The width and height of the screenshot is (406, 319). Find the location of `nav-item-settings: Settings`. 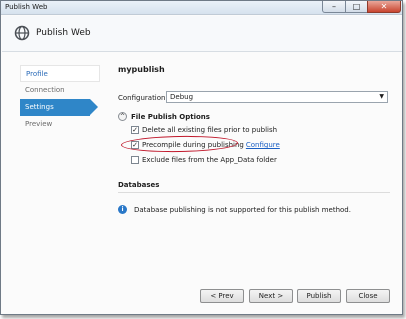

nav-item-settings: Settings is located at coordinates (59, 107).